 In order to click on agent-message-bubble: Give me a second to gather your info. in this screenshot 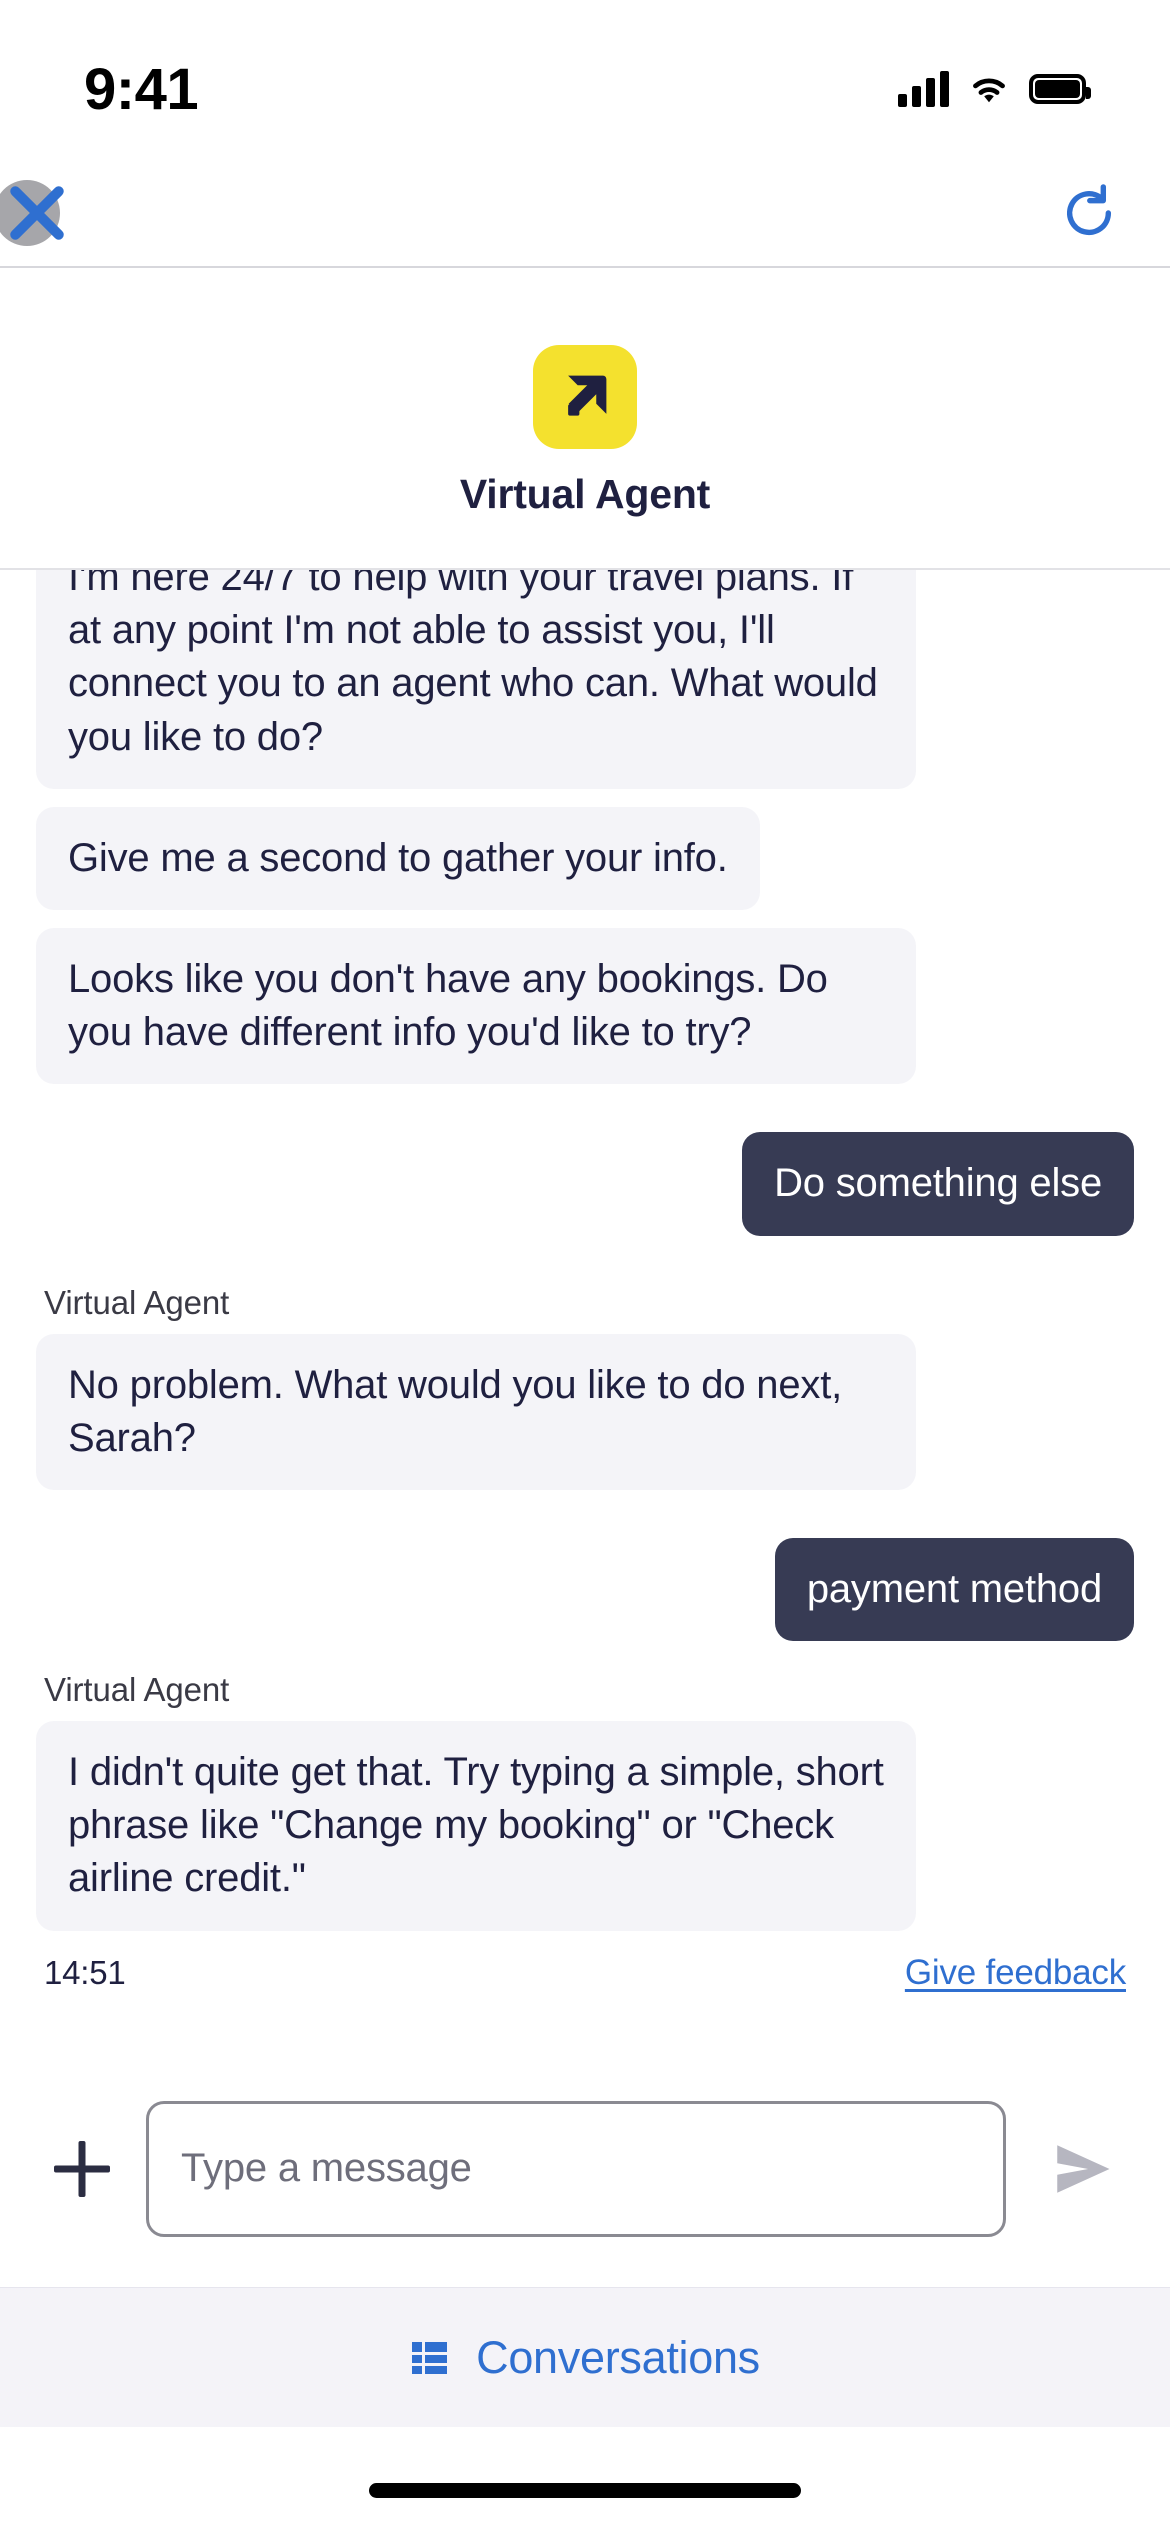, I will do `click(398, 858)`.